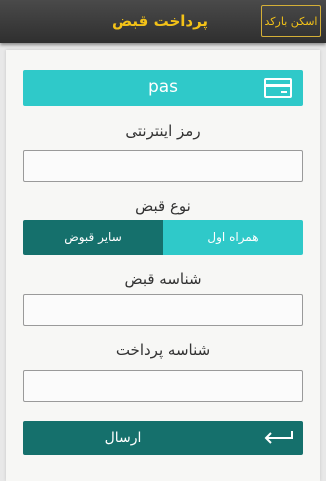 This screenshot has width=326, height=481. Describe the element at coordinates (163, 206) in the screenshot. I see `bill-type-label: نوع قبض` at that location.